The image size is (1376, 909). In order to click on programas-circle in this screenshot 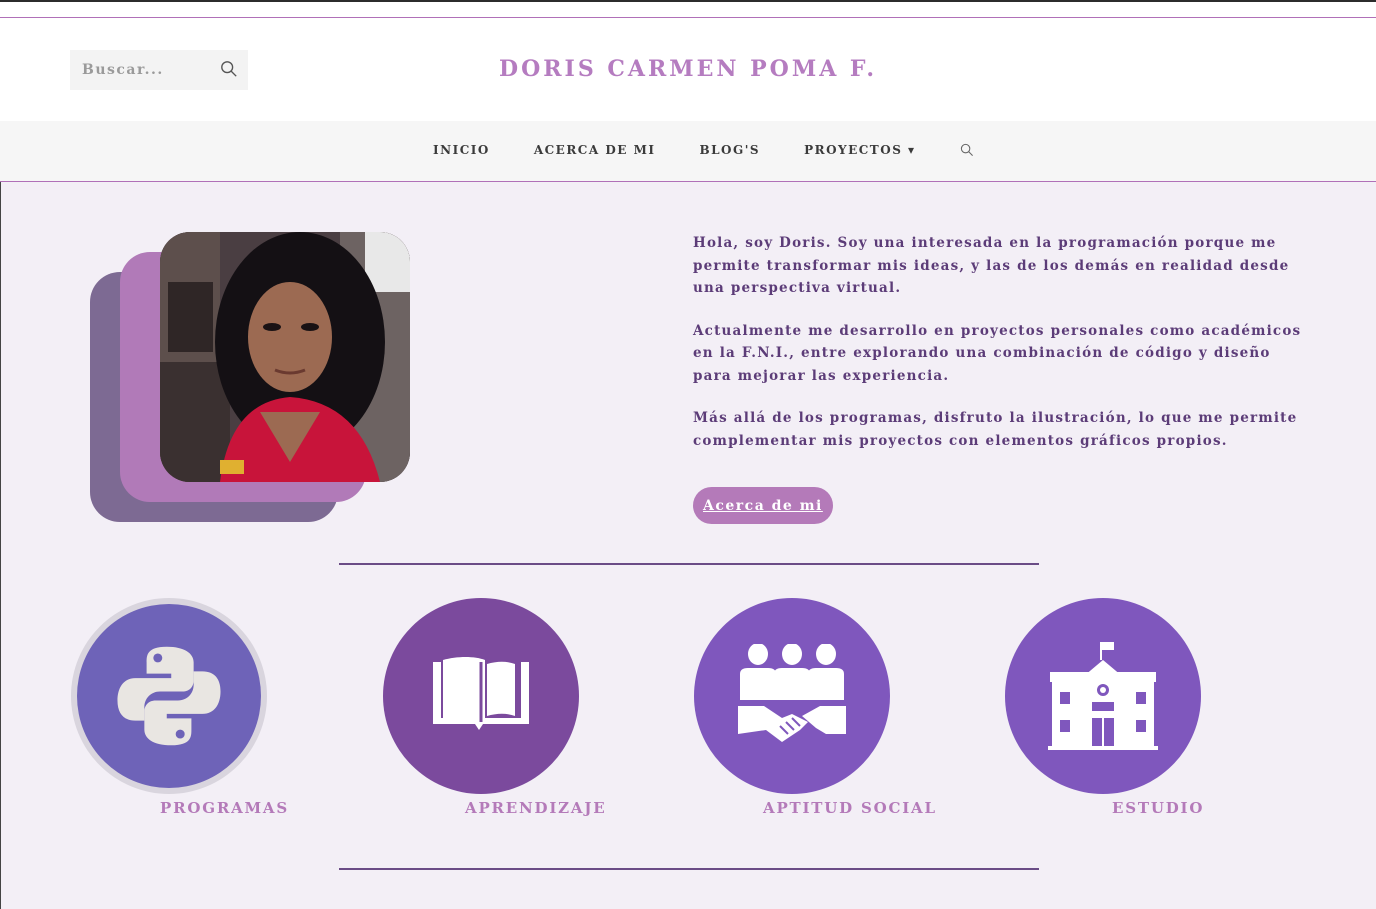, I will do `click(169, 696)`.